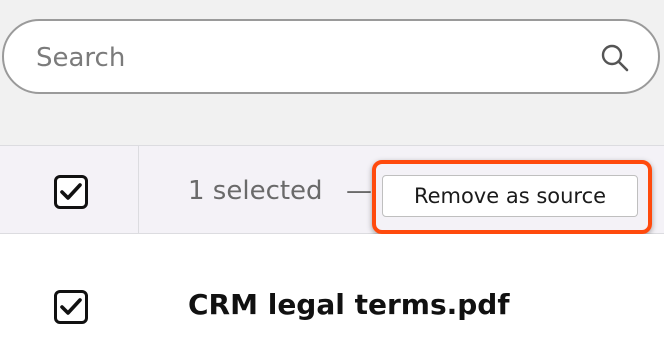 The image size is (664, 364). Describe the element at coordinates (349, 304) in the screenshot. I see `file-name: CRM legal terms.pdf` at that location.